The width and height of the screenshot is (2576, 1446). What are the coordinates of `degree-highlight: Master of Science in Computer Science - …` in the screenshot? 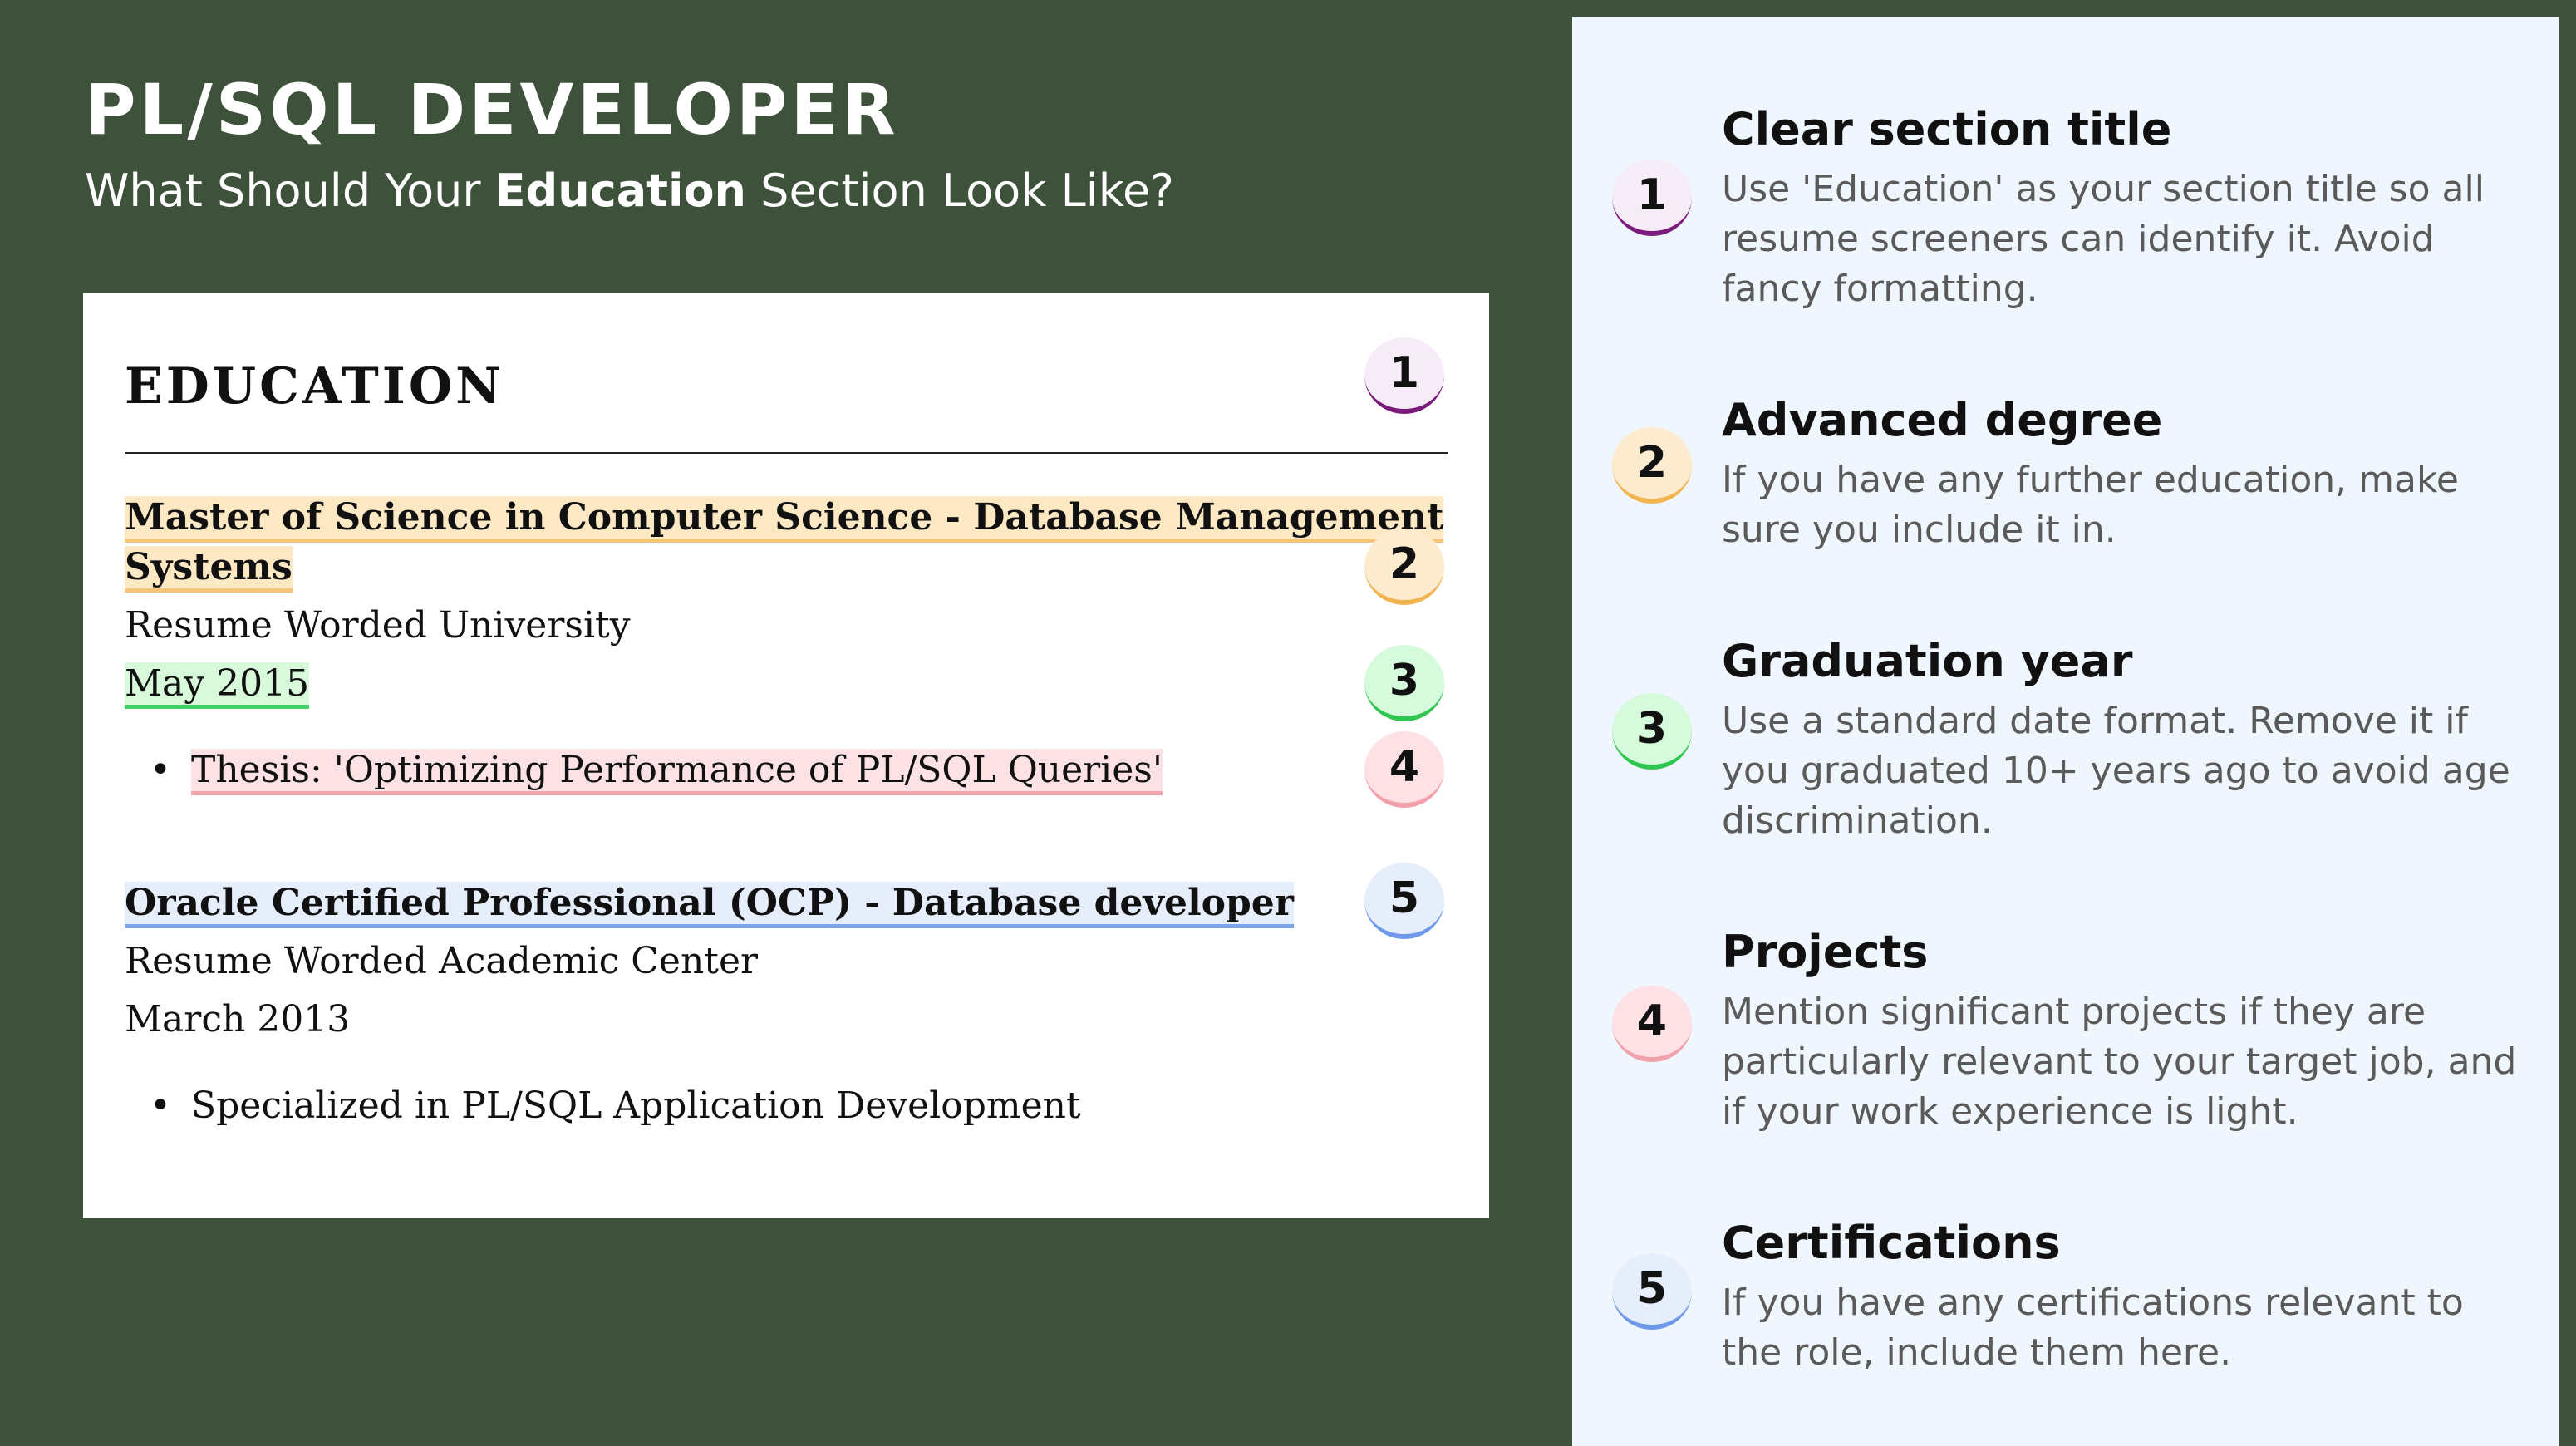 It's located at (784, 519).